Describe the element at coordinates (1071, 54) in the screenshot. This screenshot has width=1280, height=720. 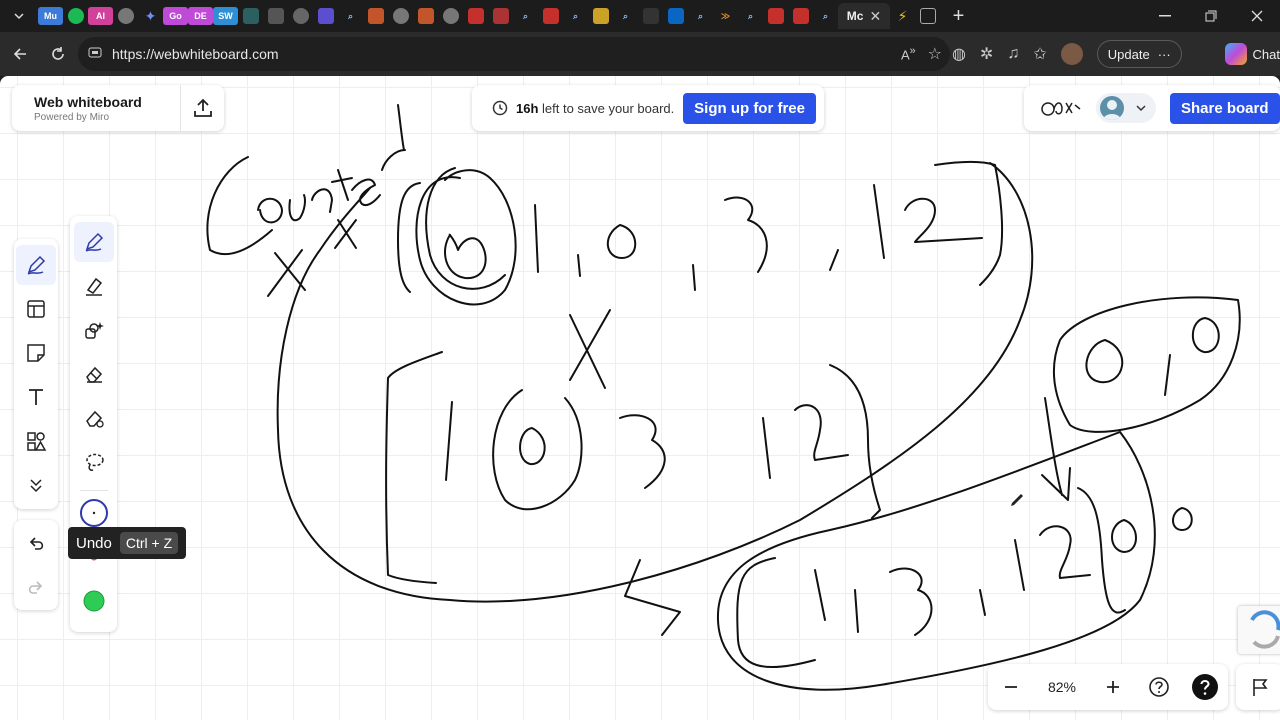
I see `profile-avatar` at that location.